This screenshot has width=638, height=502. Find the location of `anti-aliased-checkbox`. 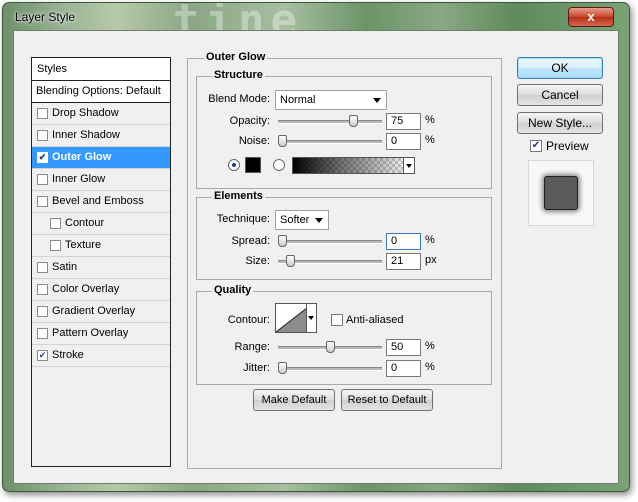

anti-aliased-checkbox is located at coordinates (337, 320).